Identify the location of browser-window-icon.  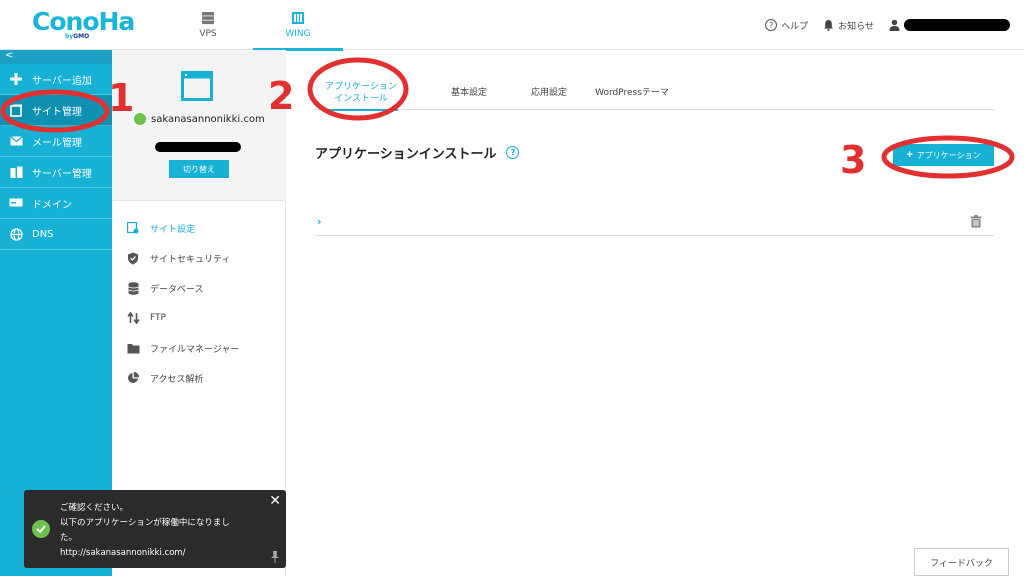
(197, 86).